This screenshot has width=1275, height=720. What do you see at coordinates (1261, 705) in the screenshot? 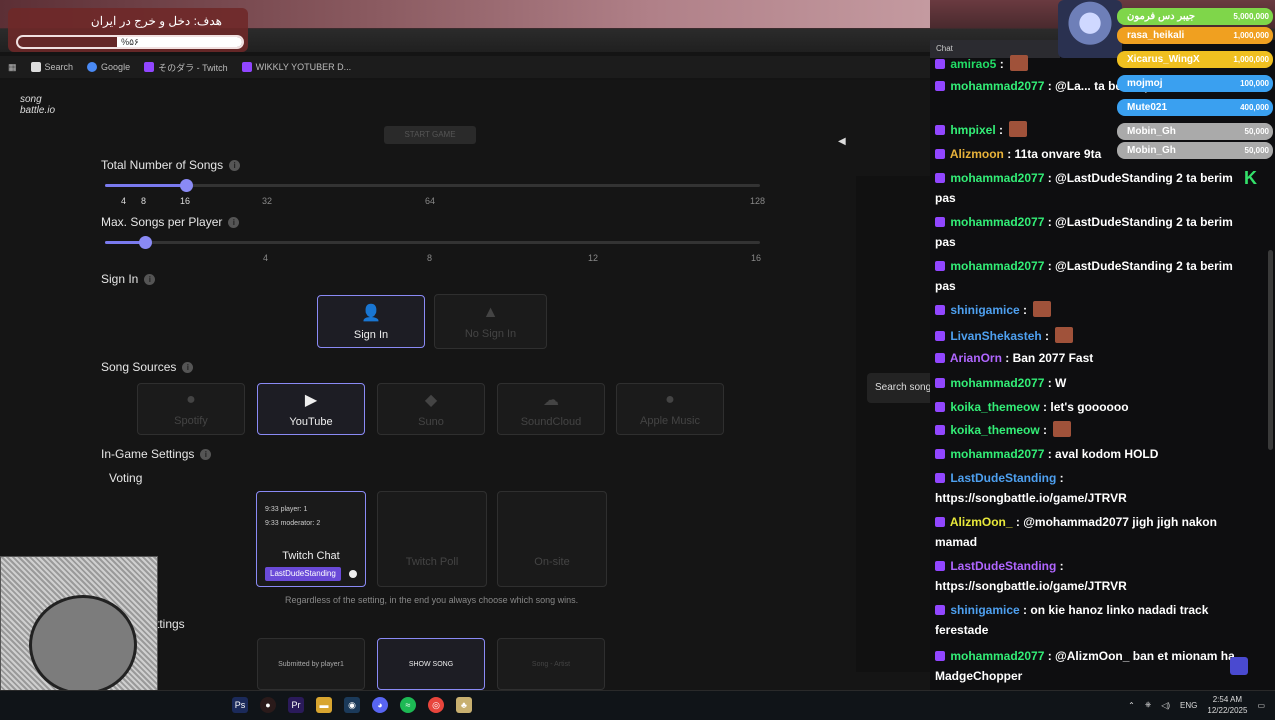
I see `notification-icon: ▭` at bounding box center [1261, 705].